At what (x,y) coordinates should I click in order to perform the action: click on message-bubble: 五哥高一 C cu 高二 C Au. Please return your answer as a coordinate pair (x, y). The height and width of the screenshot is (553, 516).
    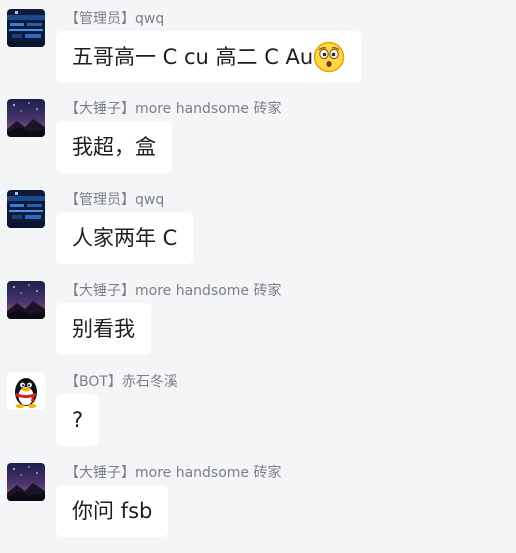
    Looking at the image, I should click on (209, 57).